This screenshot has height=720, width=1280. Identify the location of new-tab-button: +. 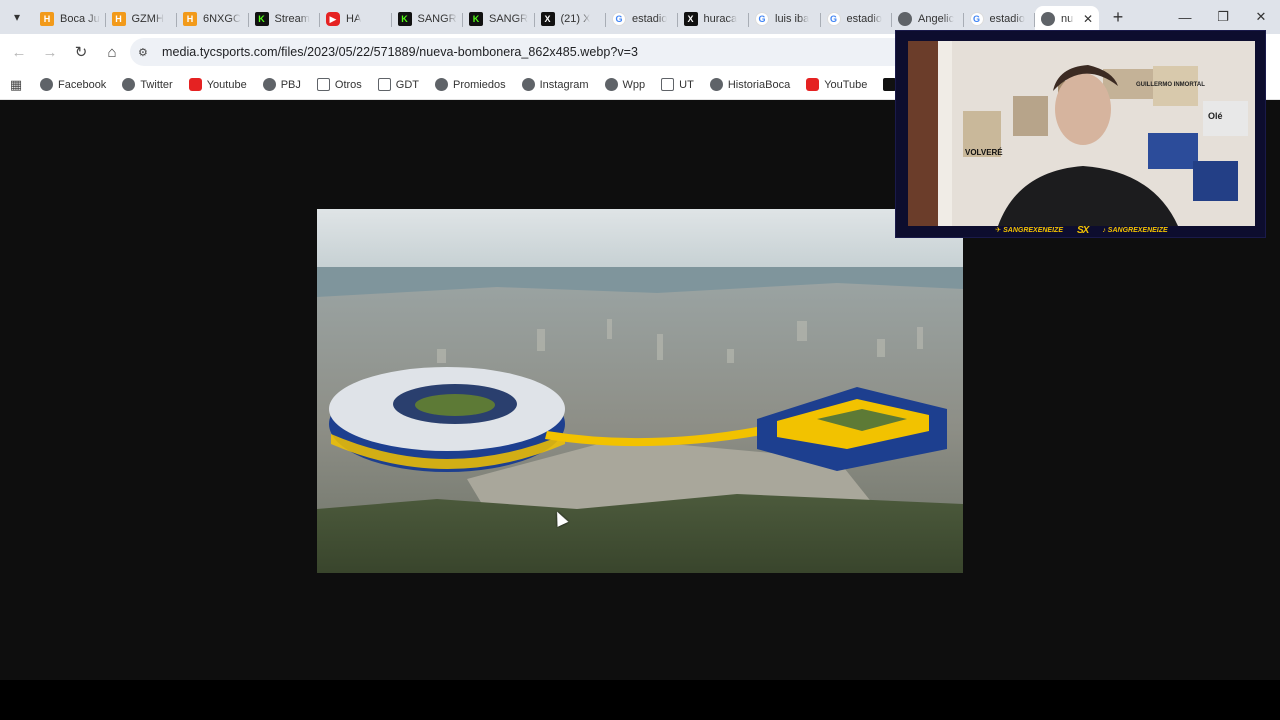
(1118, 17).